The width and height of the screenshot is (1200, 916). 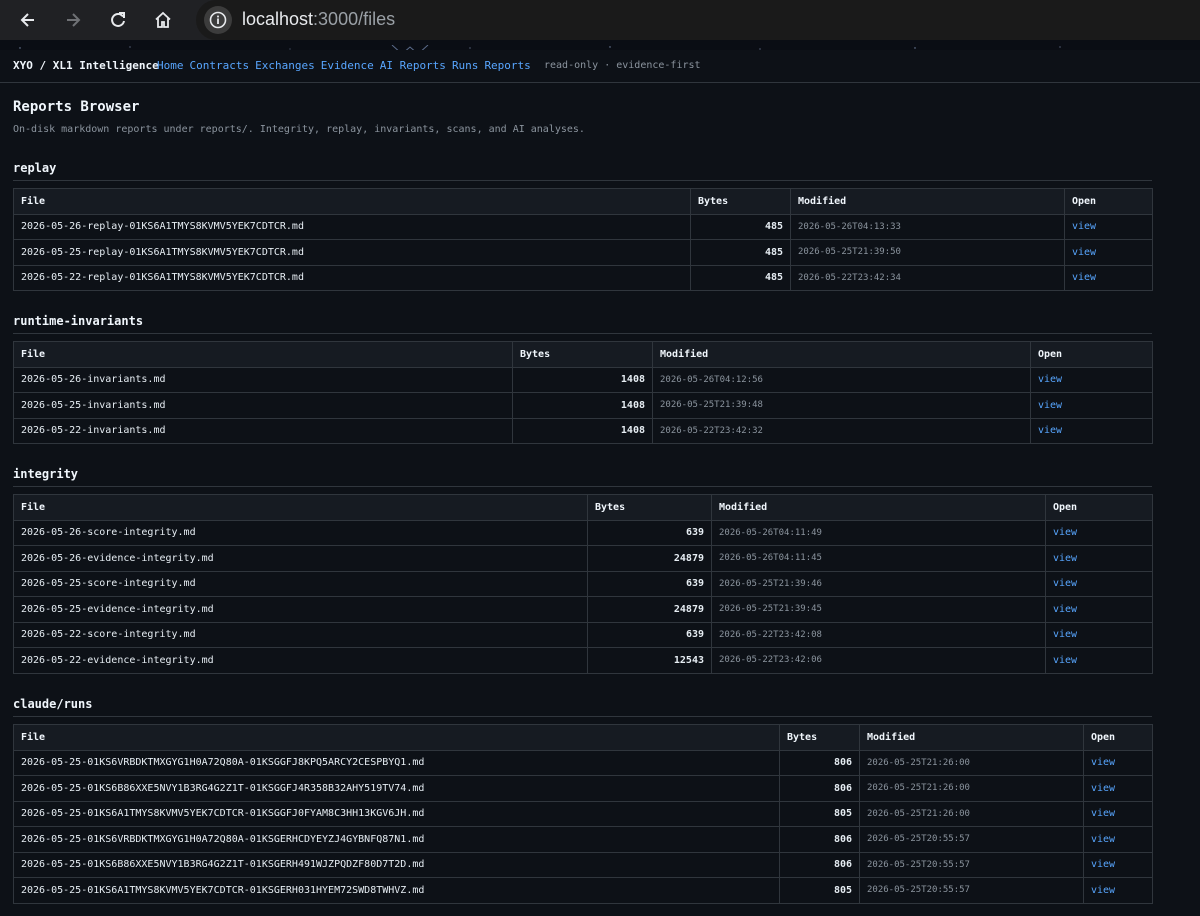 I want to click on nav-link-reports: Reports, so click(x=507, y=65).